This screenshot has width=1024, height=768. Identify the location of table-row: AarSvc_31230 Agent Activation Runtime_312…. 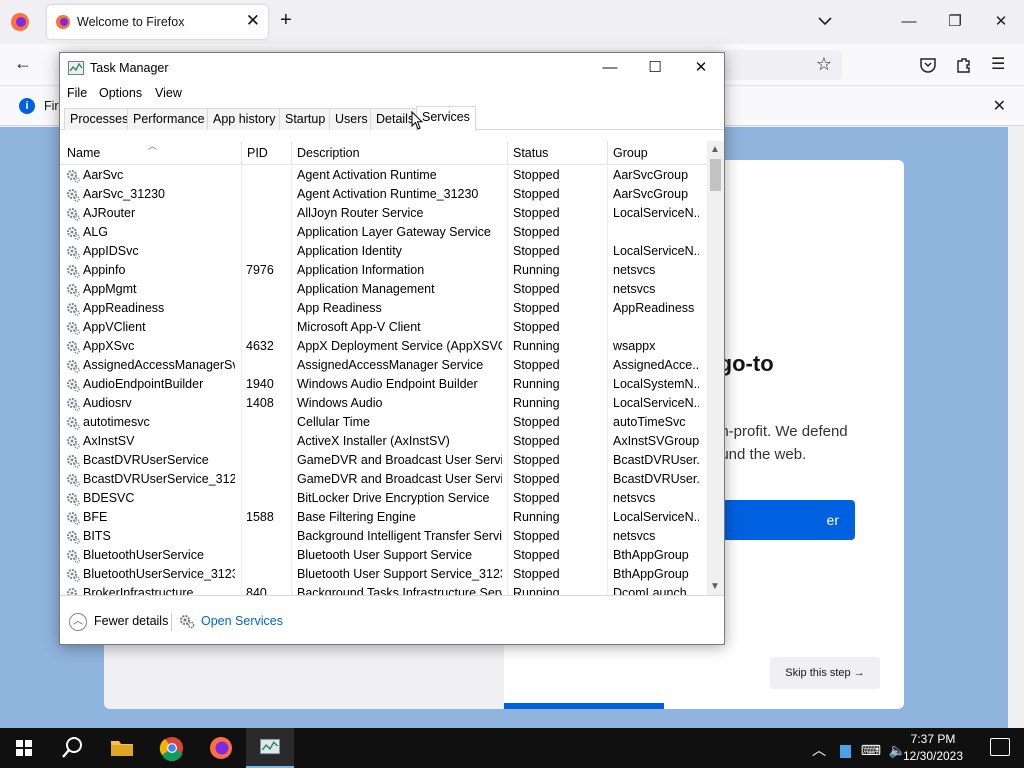
(383, 194).